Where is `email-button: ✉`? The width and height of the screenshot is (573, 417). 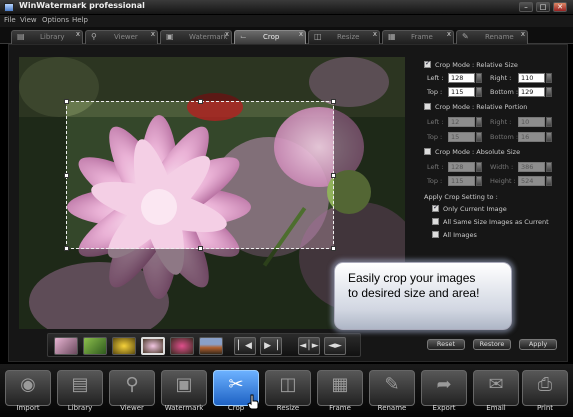
email-button: ✉ is located at coordinates (496, 388).